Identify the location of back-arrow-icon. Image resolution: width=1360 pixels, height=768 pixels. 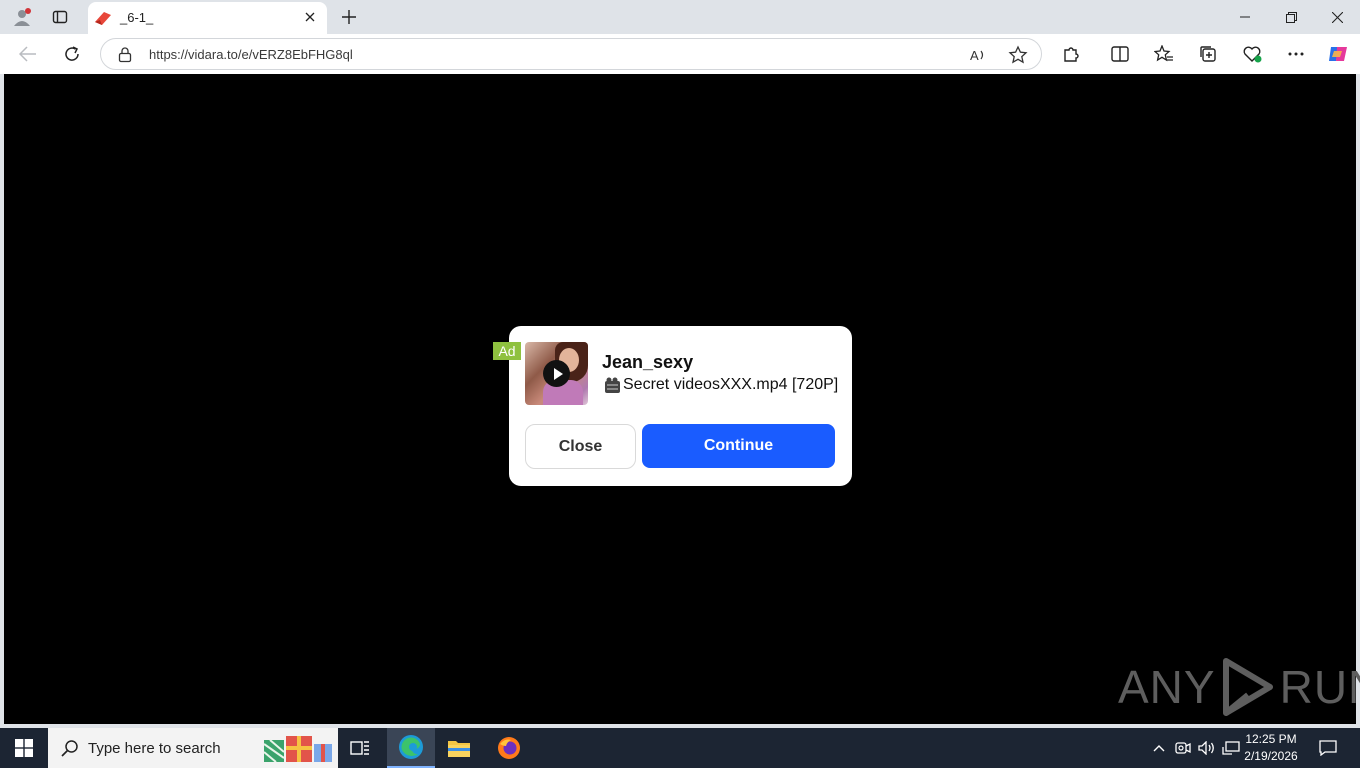
(27, 54).